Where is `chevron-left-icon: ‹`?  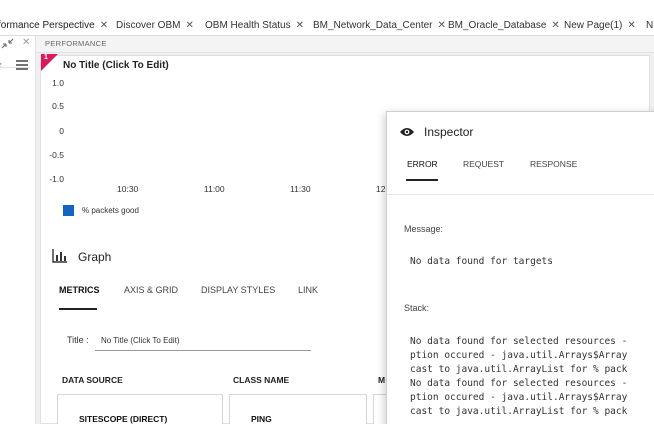
chevron-left-icon: ‹ is located at coordinates (1, 65).